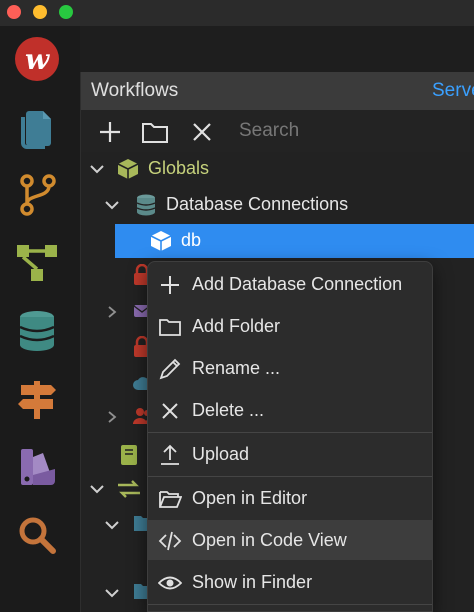 This screenshot has height=612, width=474. I want to click on tree-node-database-connections: Database Connections, so click(277, 205).